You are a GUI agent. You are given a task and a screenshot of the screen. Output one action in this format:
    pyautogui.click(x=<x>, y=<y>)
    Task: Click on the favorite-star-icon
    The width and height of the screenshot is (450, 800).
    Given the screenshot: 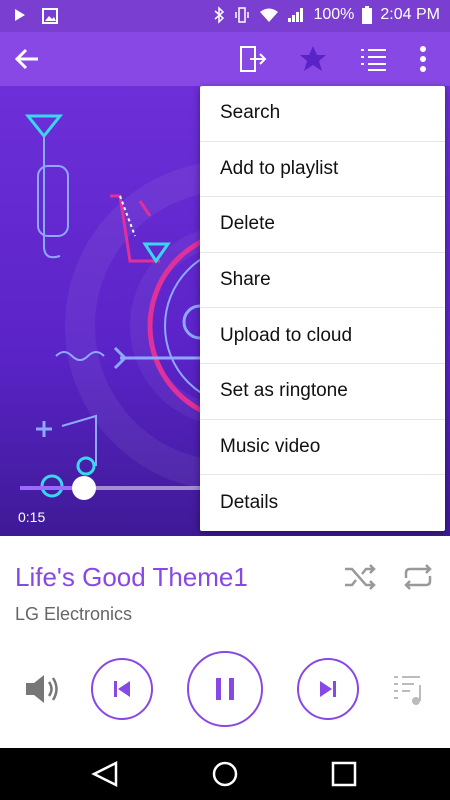 What is the action you would take?
    pyautogui.click(x=313, y=59)
    